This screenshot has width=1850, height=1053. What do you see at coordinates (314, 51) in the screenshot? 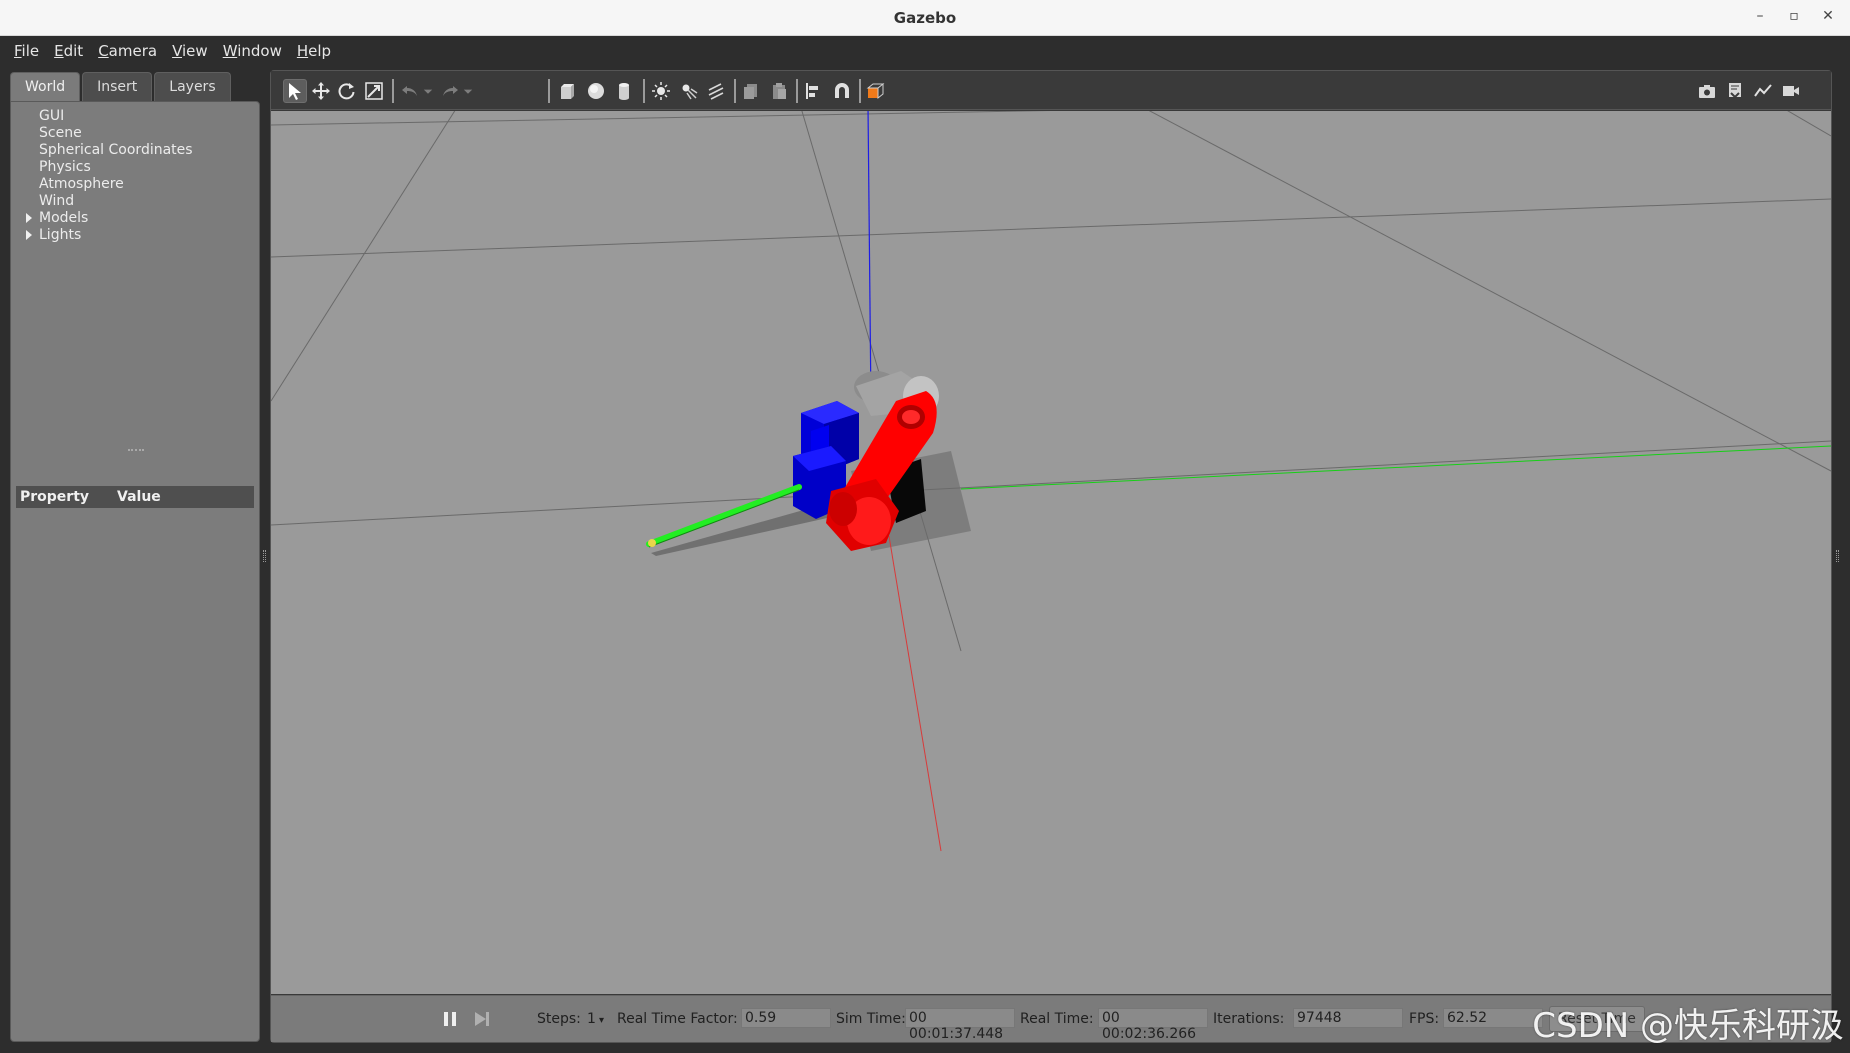
I see `menu-help: Help` at bounding box center [314, 51].